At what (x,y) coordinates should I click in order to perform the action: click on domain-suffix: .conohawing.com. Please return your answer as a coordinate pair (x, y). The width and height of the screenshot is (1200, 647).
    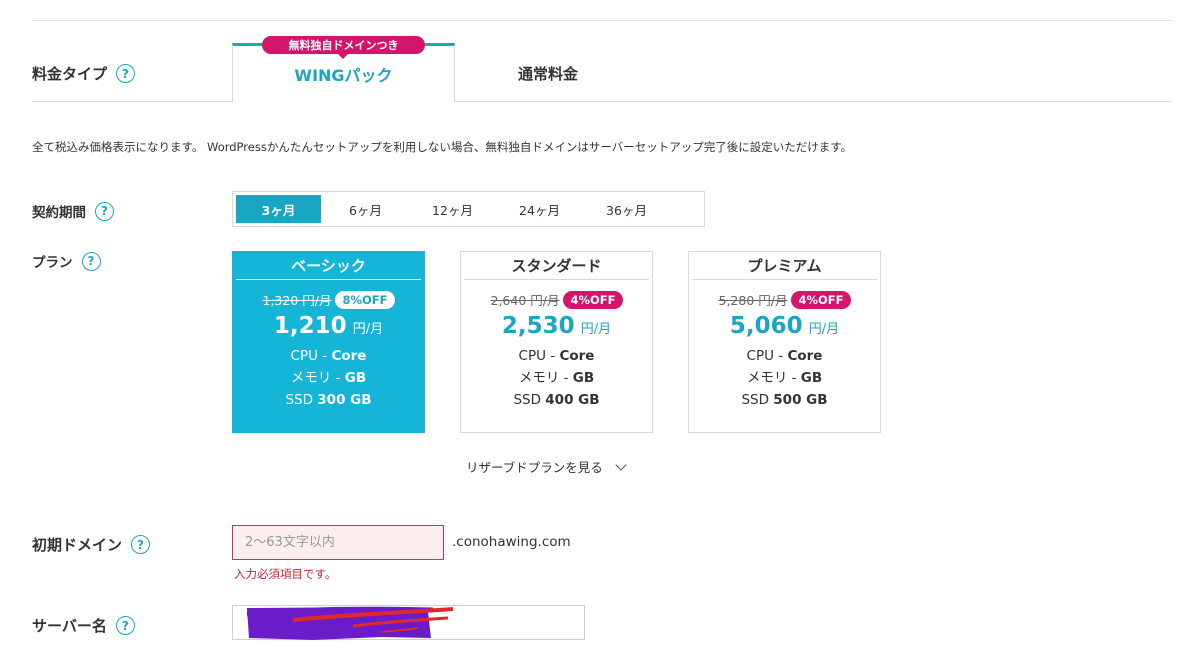
    Looking at the image, I should click on (511, 542).